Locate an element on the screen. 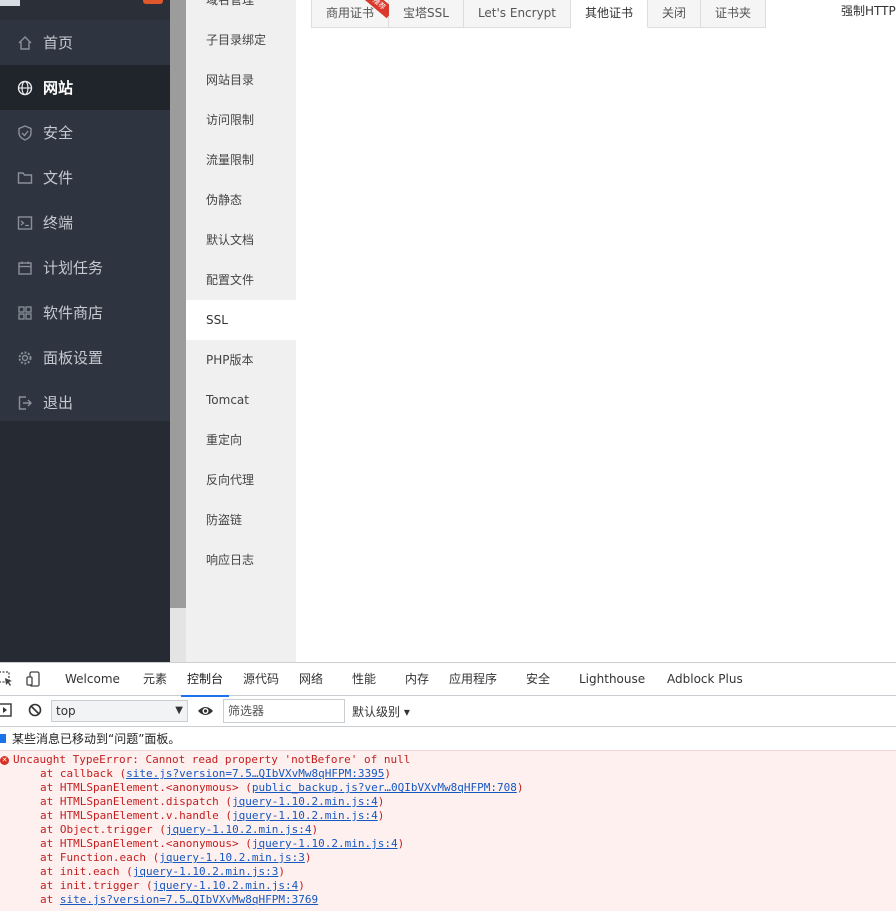  ssl-tab-label: Let's Encrypt is located at coordinates (517, 13).